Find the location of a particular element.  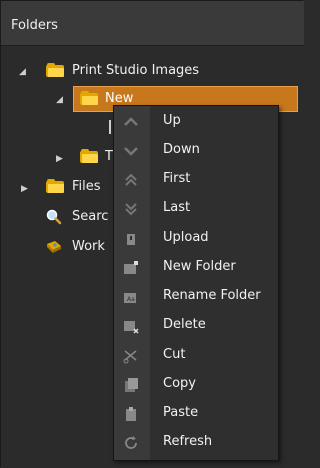

upload-icon is located at coordinates (131, 239).